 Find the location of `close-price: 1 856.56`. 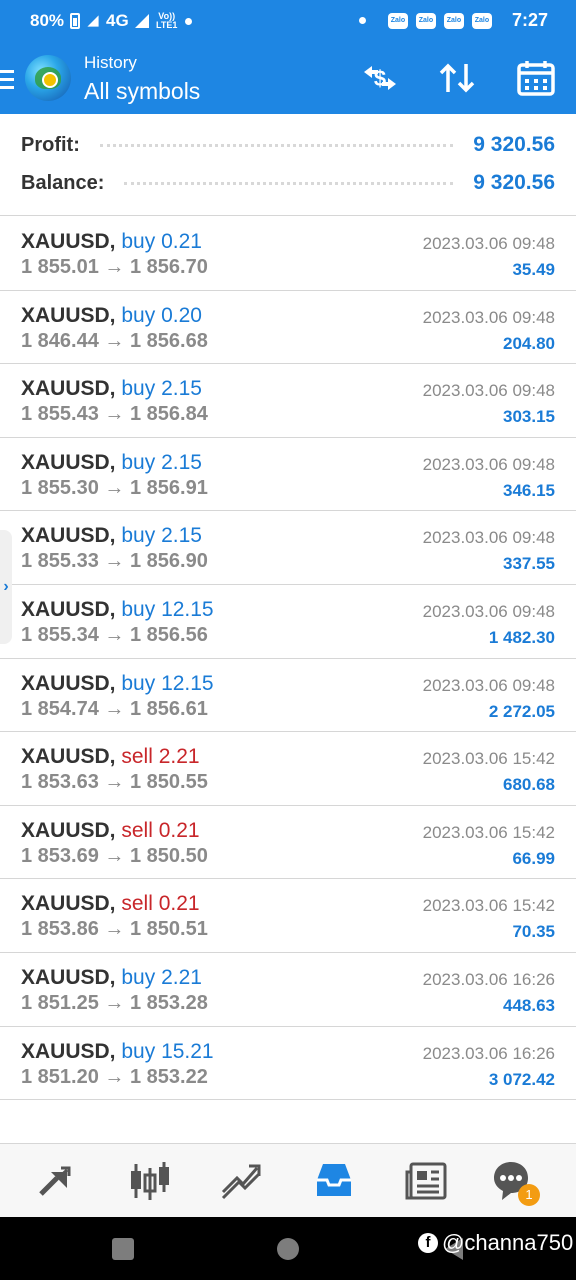

close-price: 1 856.56 is located at coordinates (168, 634).